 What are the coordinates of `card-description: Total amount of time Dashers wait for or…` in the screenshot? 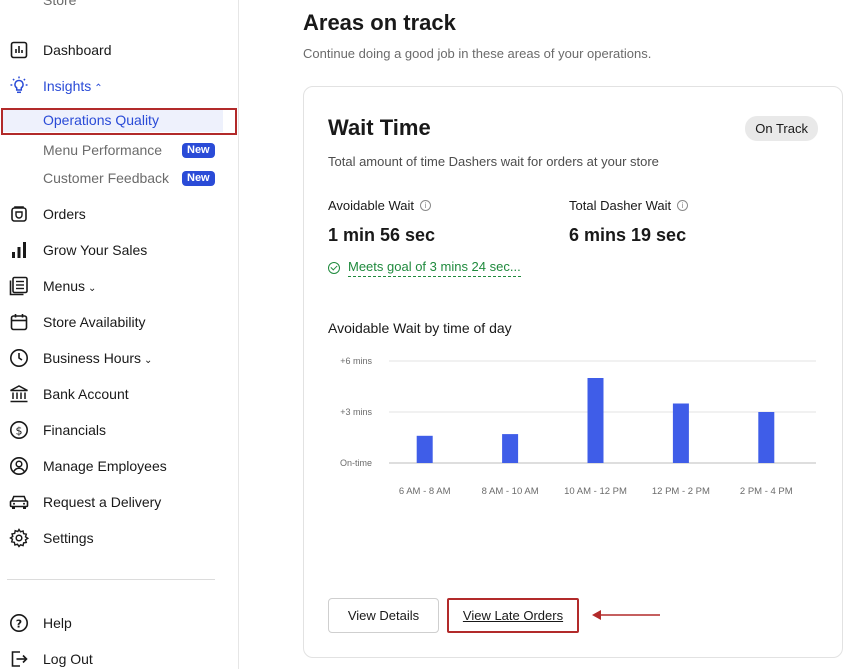 It's located at (493, 161).